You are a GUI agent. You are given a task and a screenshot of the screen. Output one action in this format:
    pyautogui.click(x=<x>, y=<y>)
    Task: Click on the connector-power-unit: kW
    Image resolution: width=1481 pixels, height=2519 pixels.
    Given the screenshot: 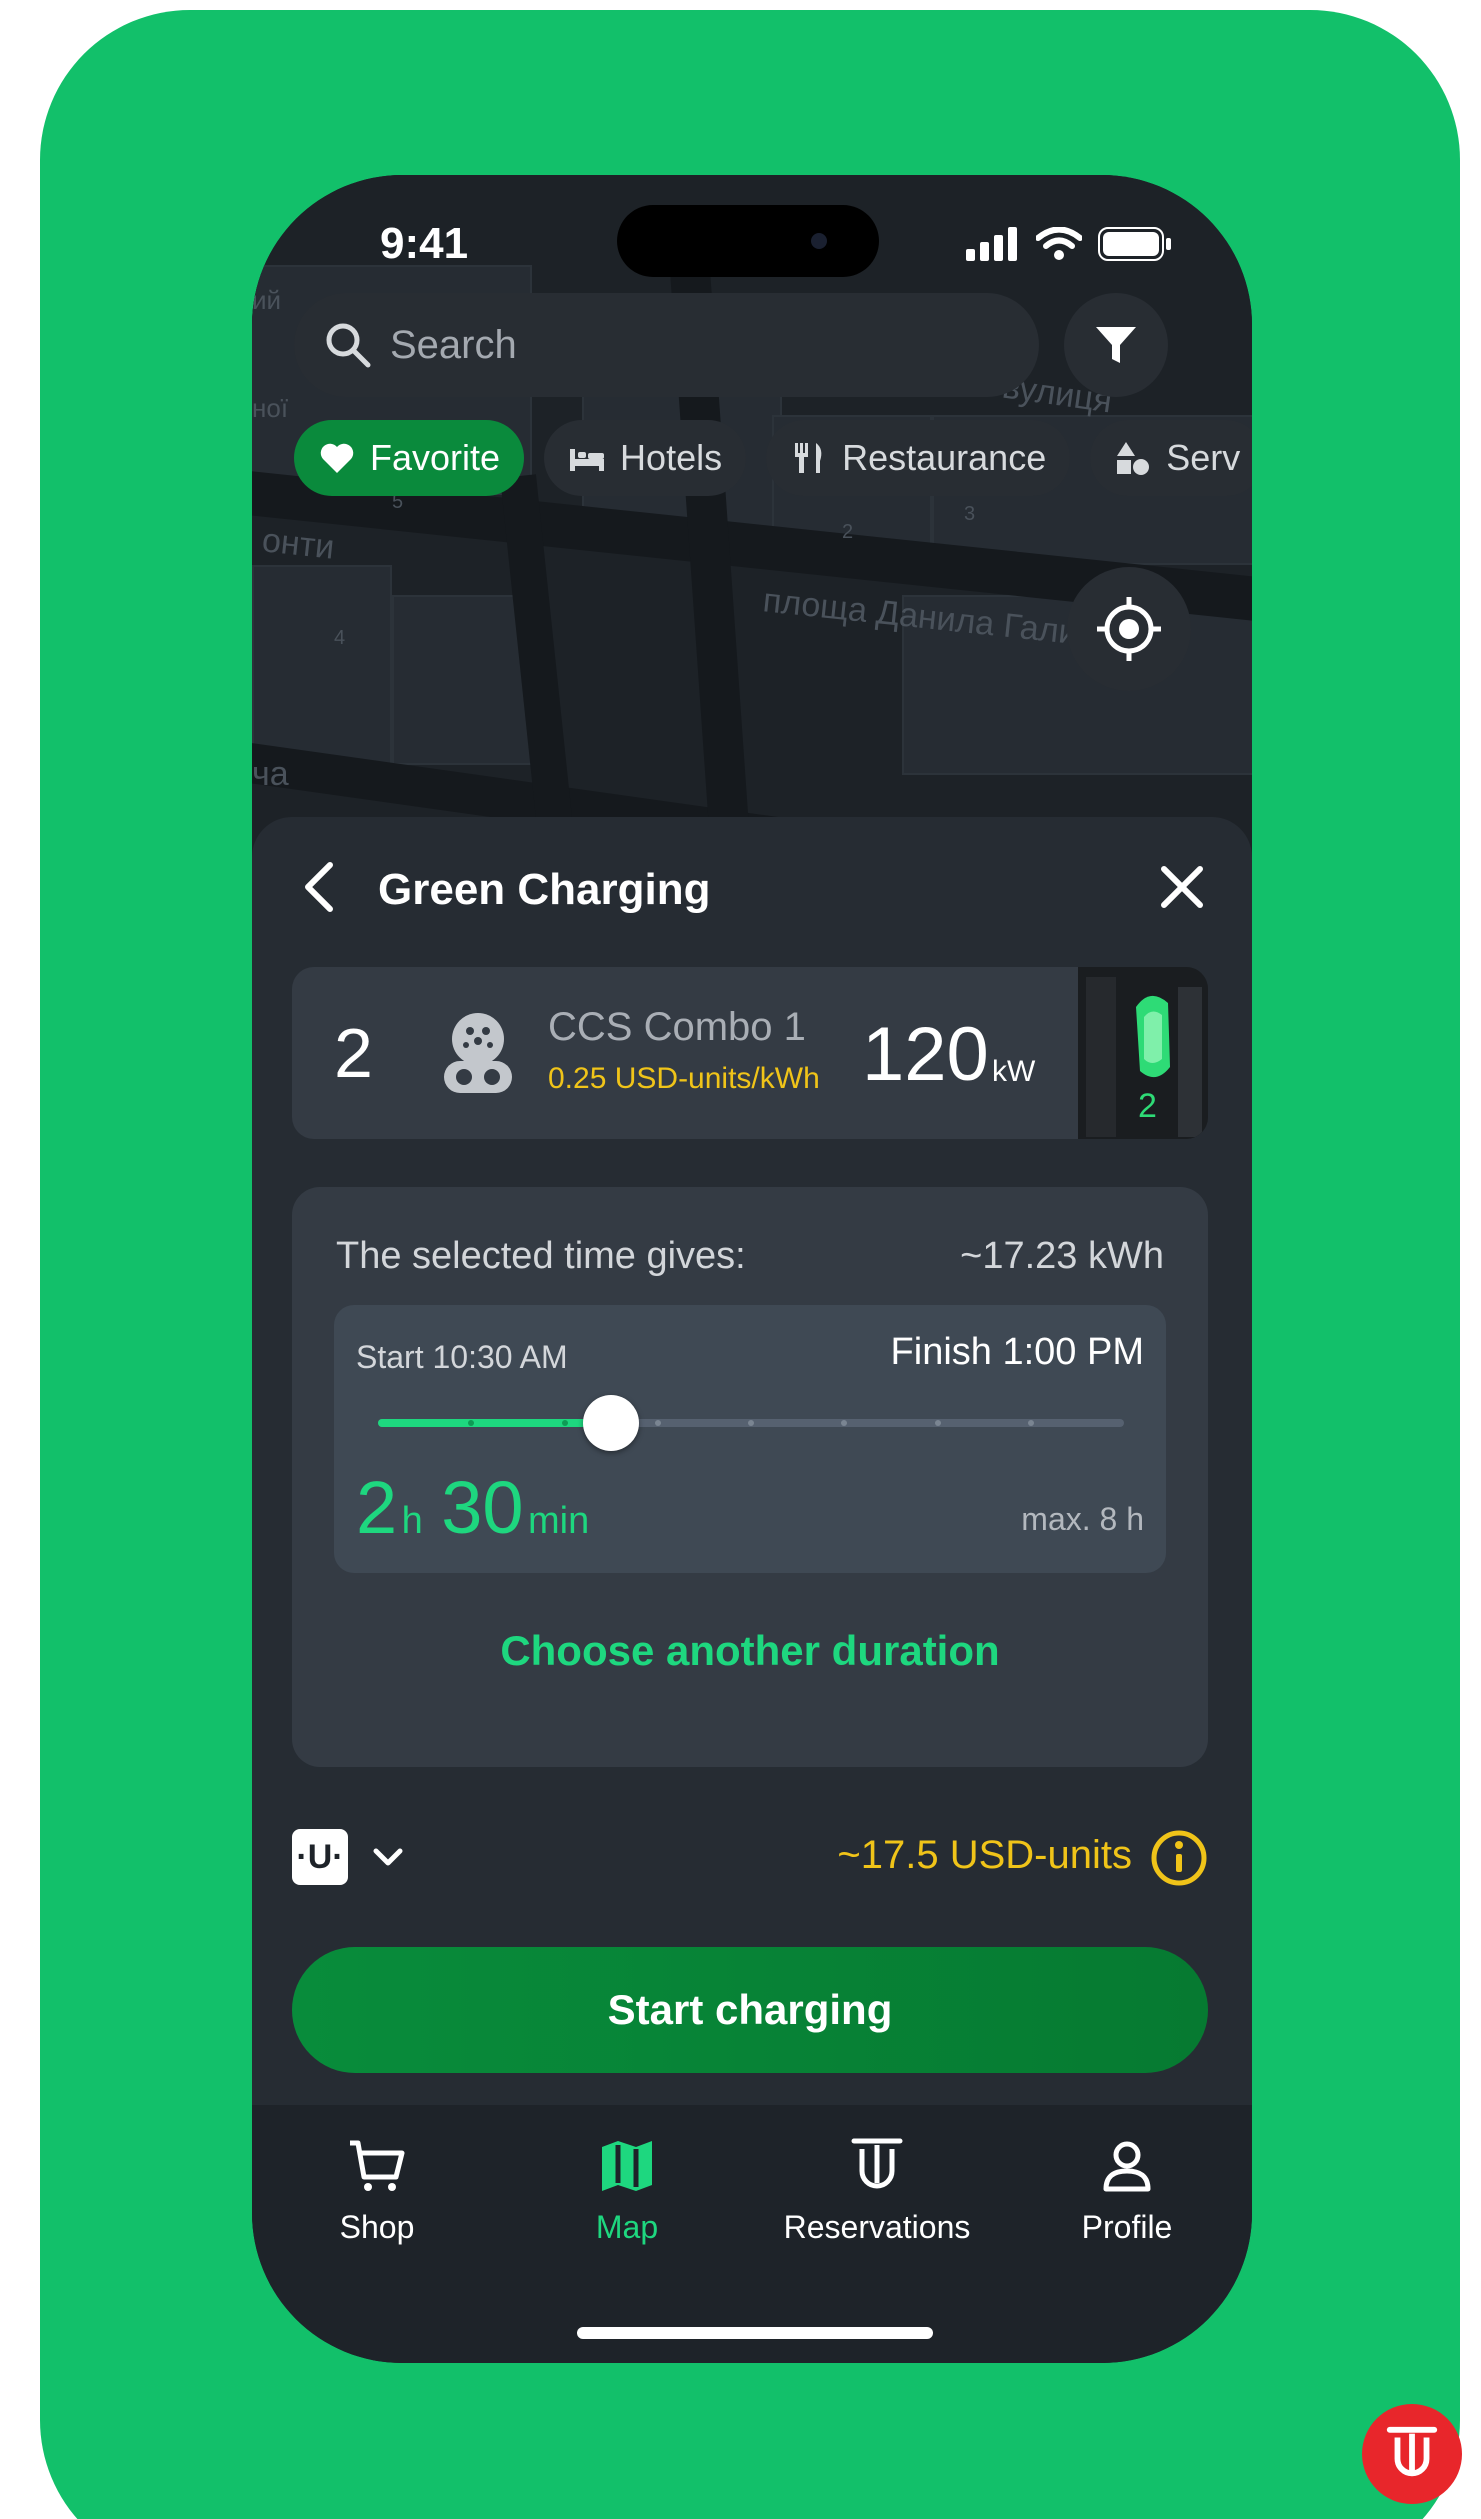 What is the action you would take?
    pyautogui.click(x=1014, y=1071)
    